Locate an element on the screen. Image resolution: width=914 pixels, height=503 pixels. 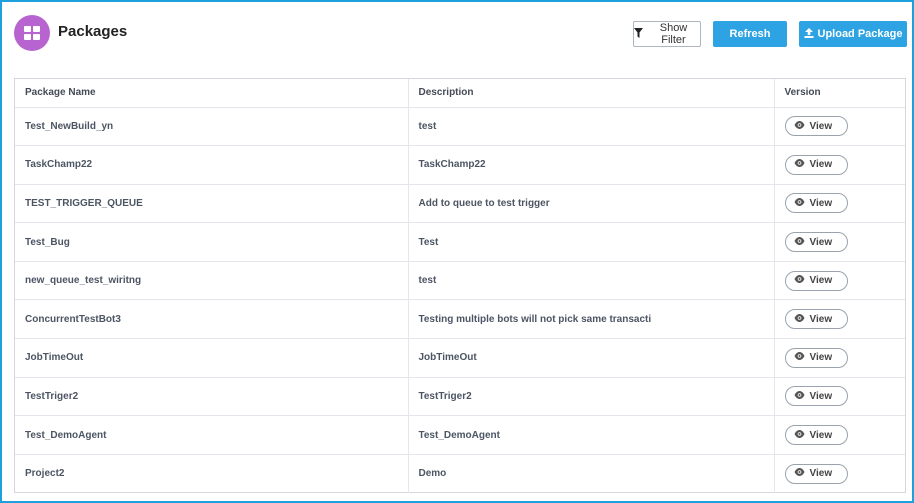
table-row: TestTriger2 TestTriger2 View is located at coordinates (460, 397).